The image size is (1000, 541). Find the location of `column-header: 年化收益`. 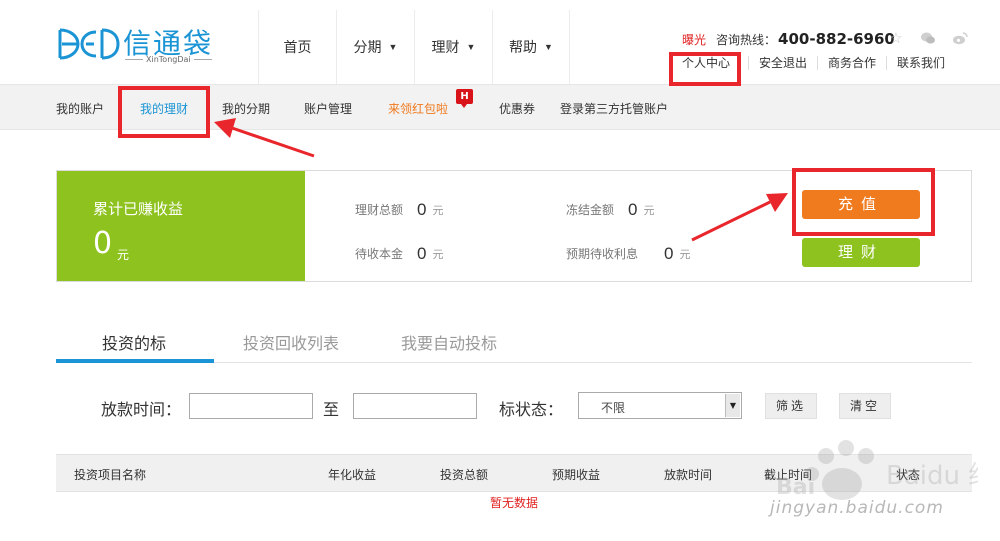

column-header: 年化收益 is located at coordinates (352, 475).